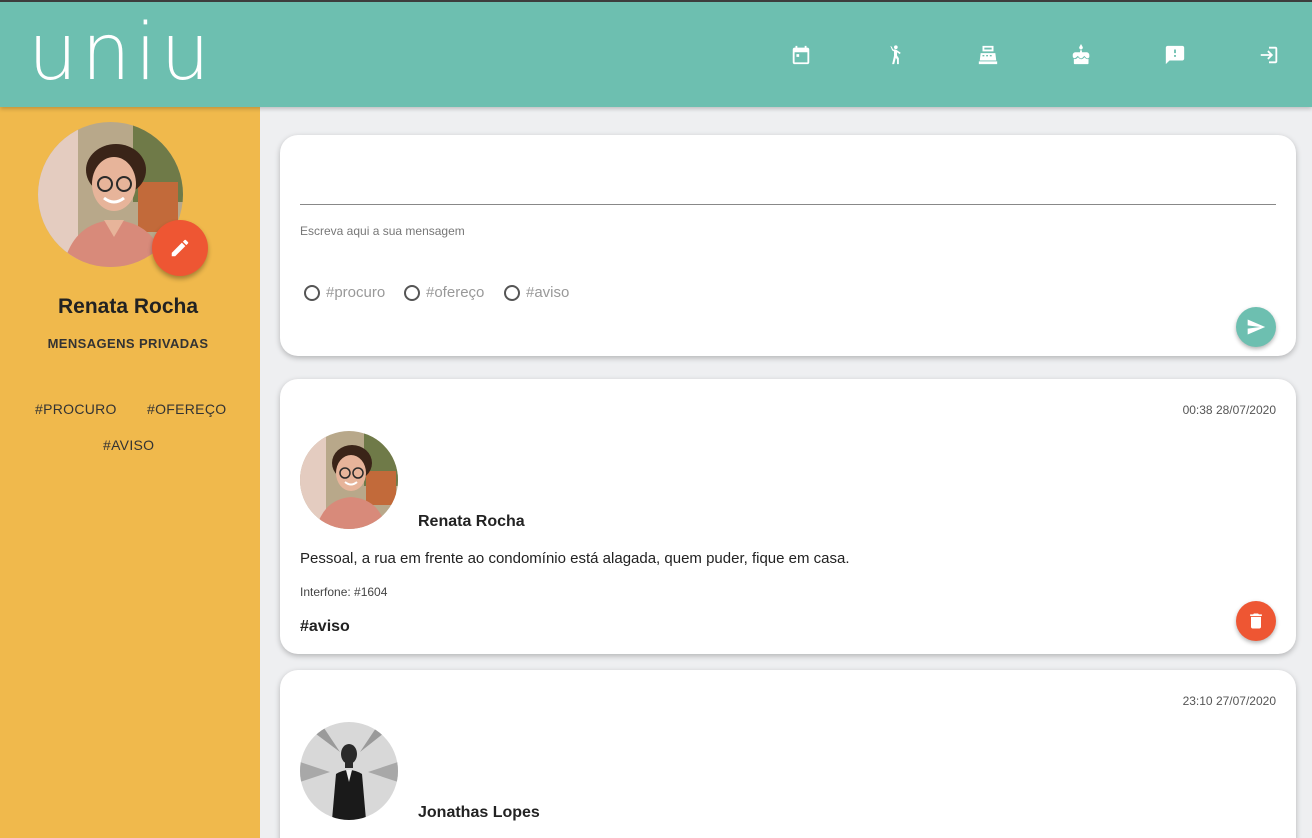 Image resolution: width=1312 pixels, height=838 pixels. I want to click on post-tag: #aviso, so click(325, 627).